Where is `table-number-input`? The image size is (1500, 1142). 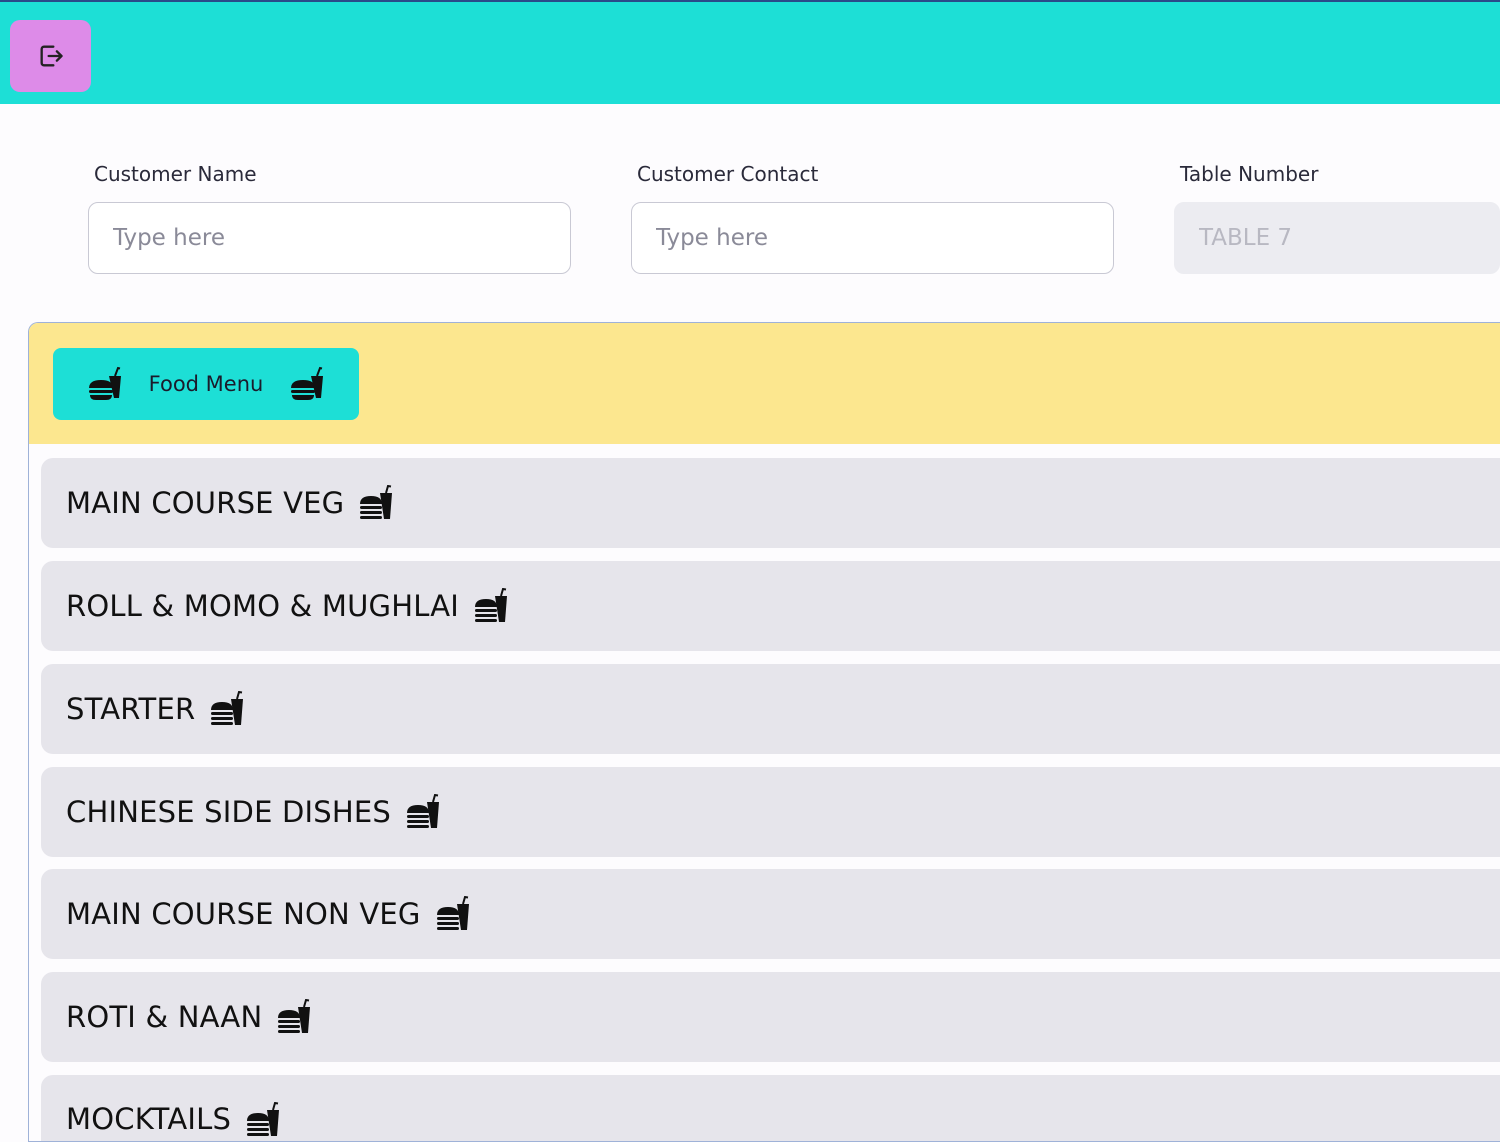
table-number-input is located at coordinates (1337, 238).